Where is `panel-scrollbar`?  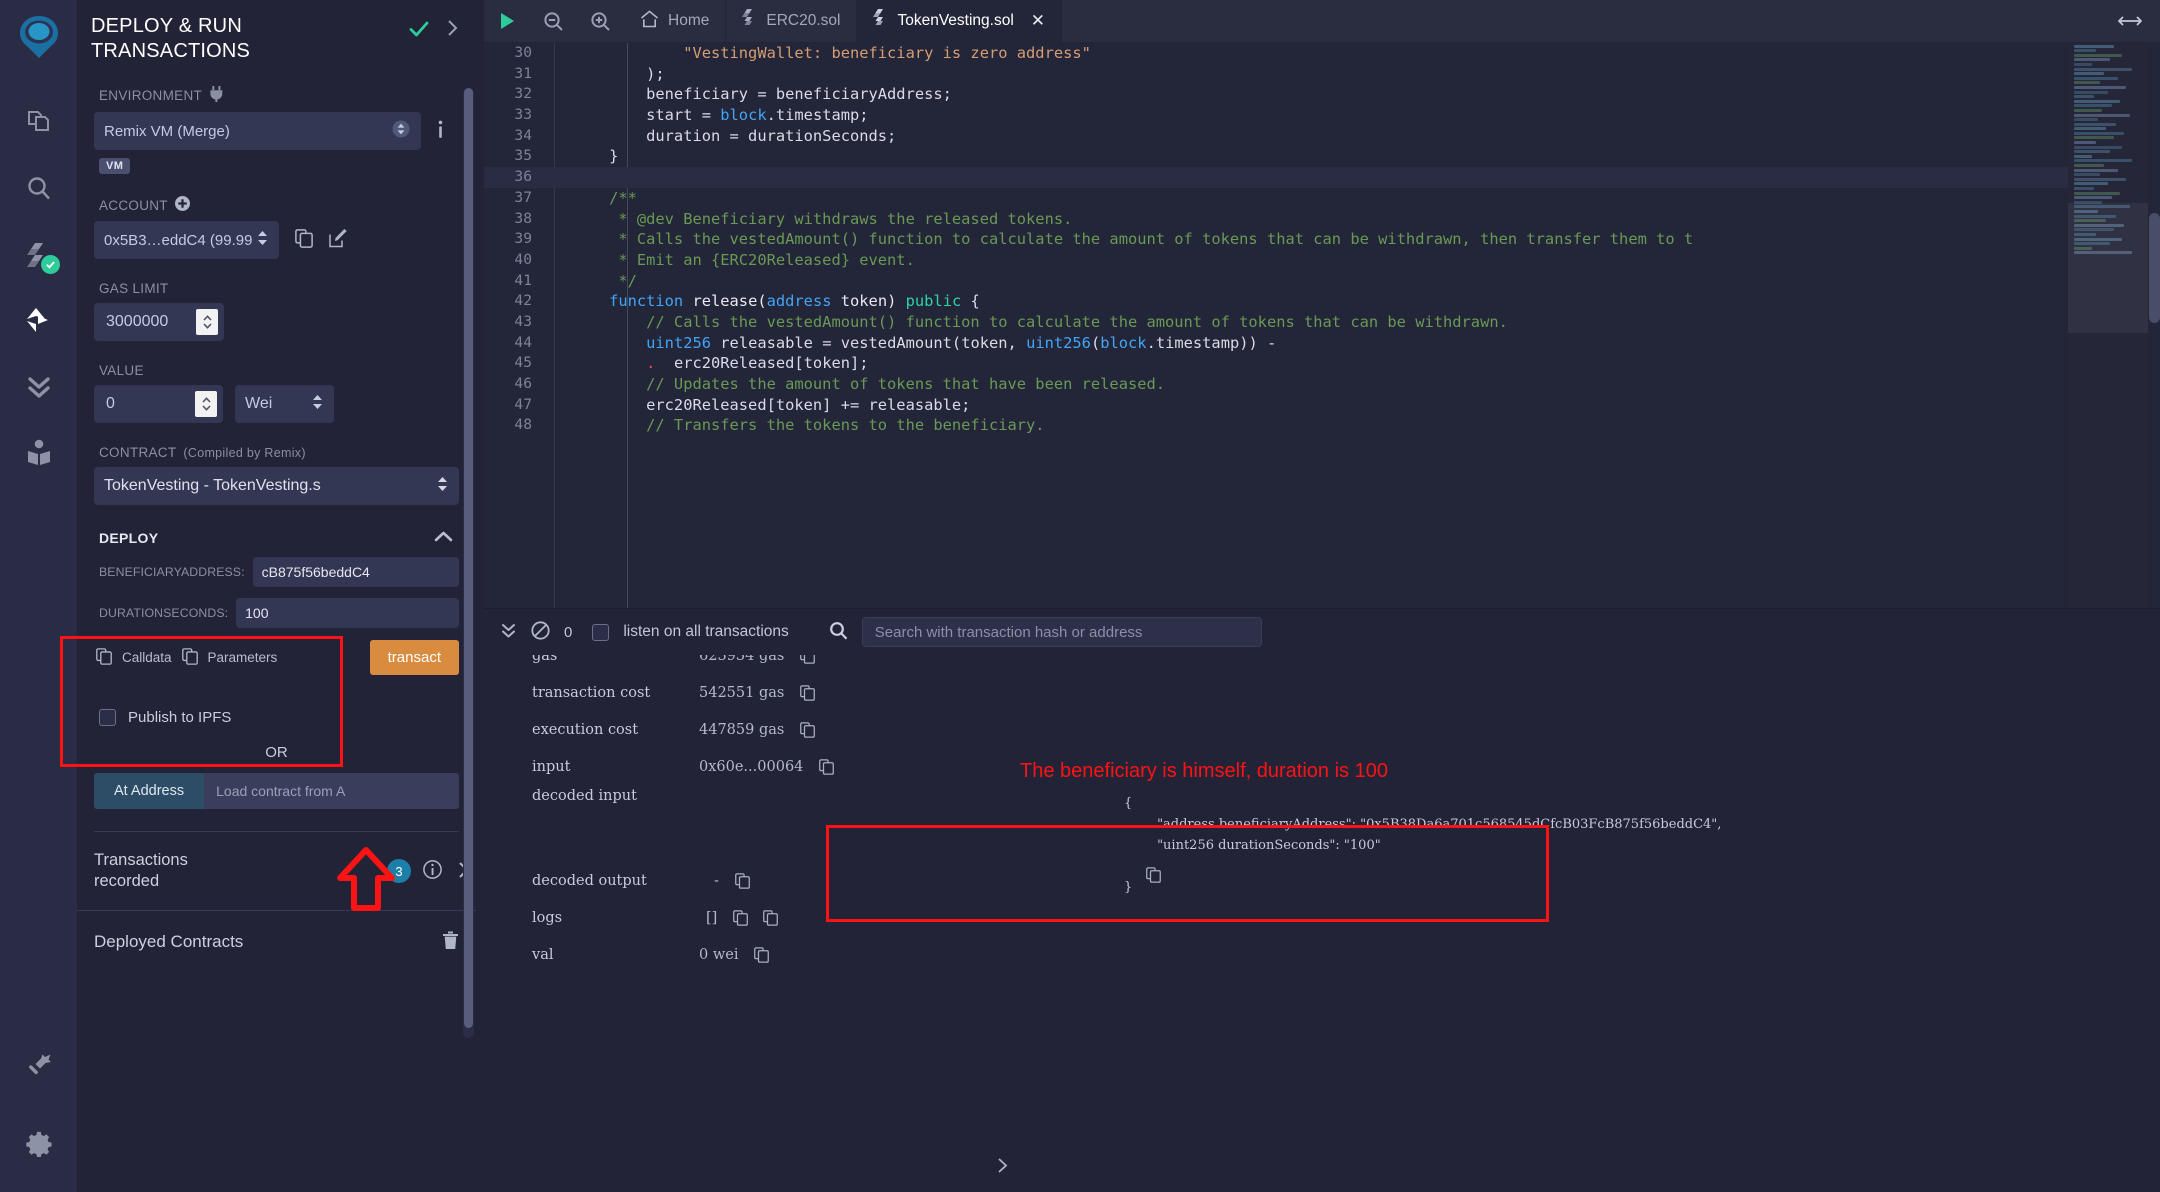
panel-scrollbar is located at coordinates (468, 563).